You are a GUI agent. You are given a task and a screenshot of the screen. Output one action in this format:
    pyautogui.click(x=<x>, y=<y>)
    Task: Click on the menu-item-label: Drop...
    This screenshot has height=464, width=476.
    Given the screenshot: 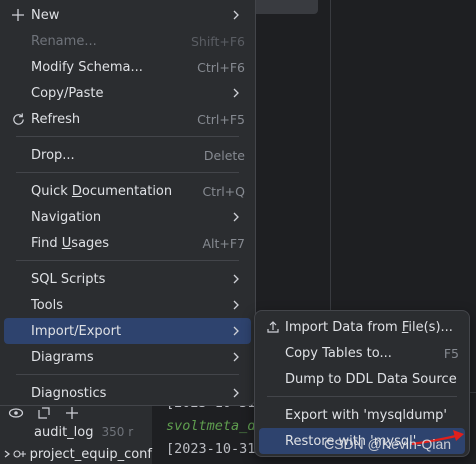 What is the action you would take?
    pyautogui.click(x=53, y=155)
    